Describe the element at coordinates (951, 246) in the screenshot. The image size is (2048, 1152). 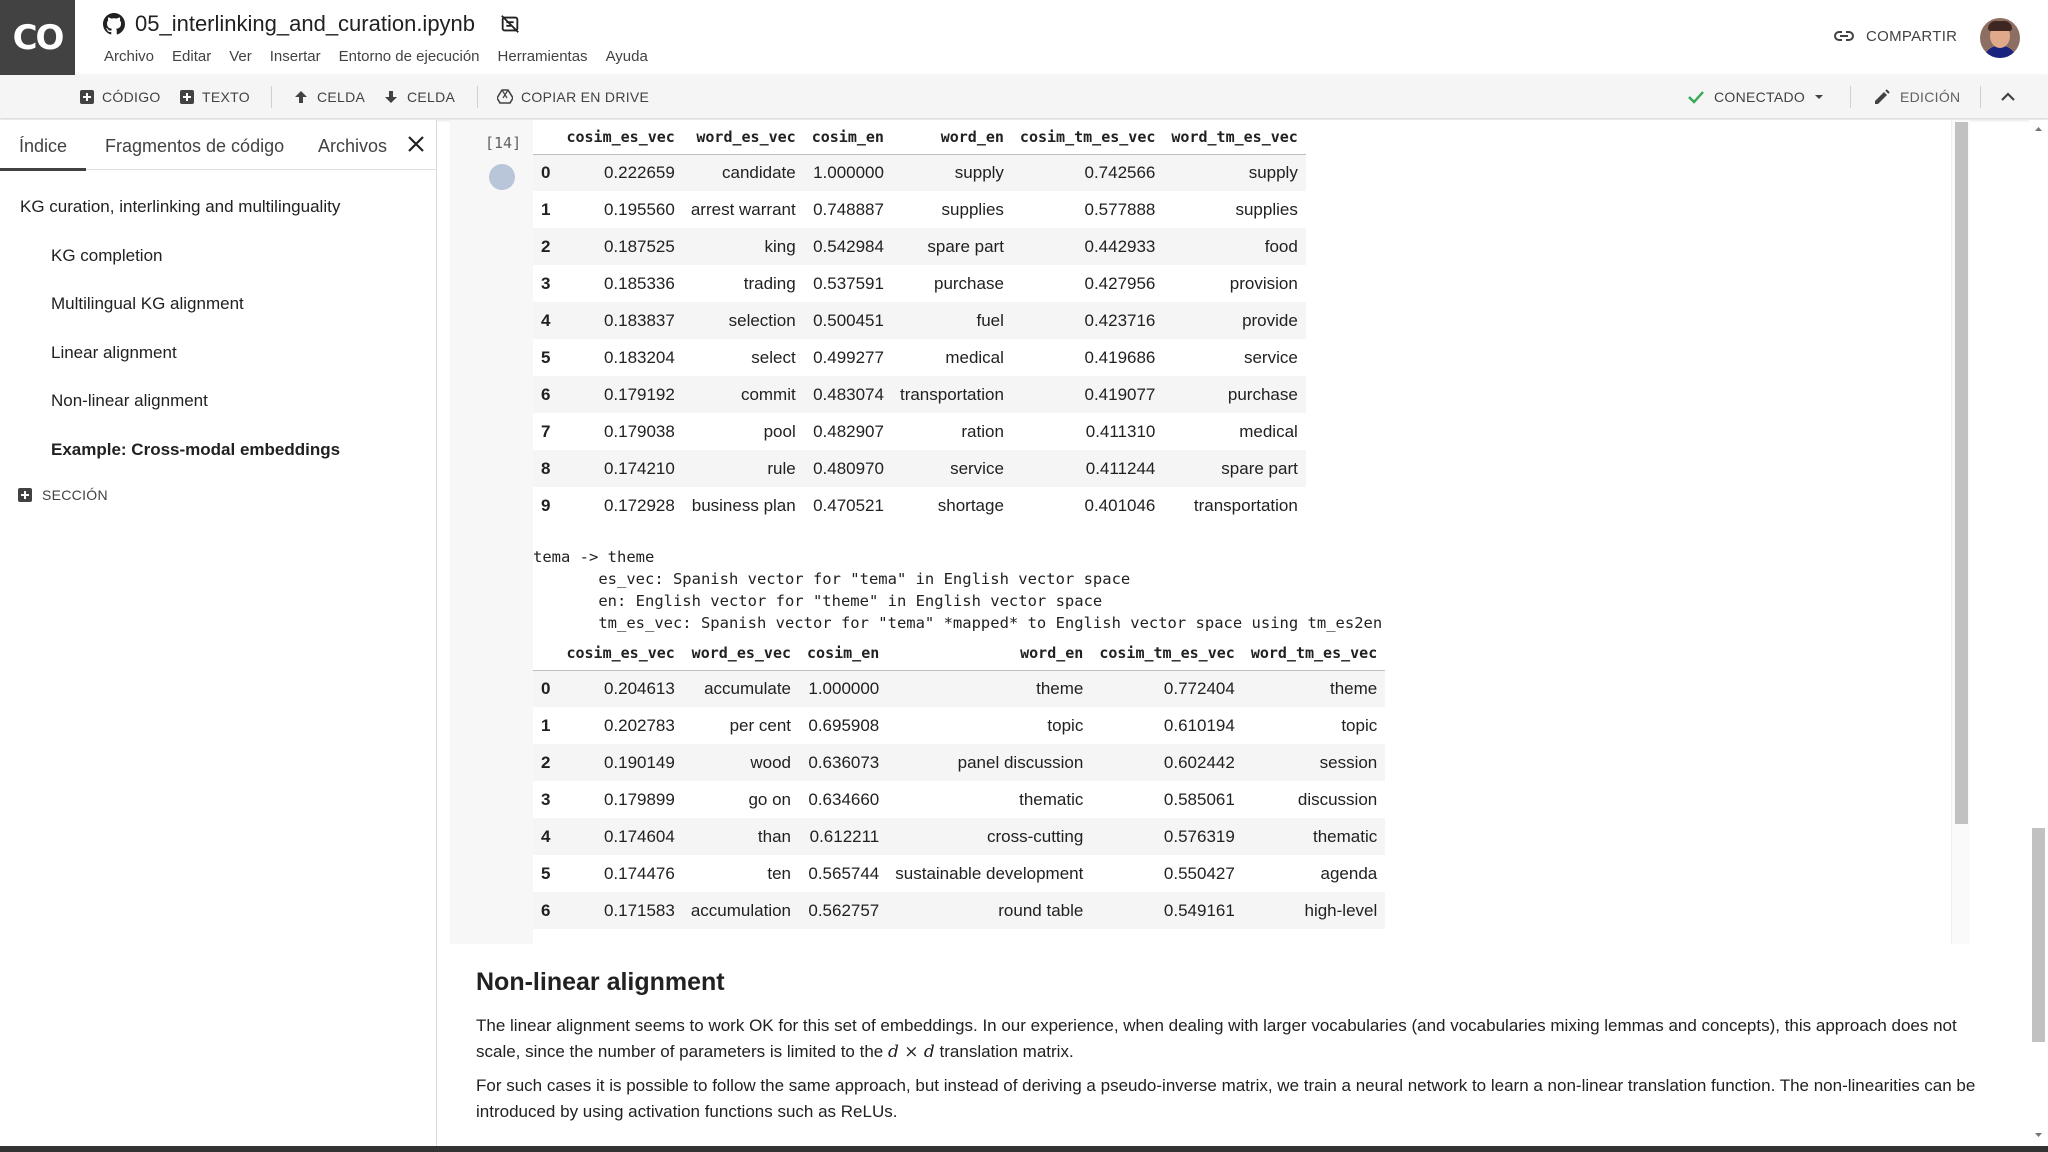
I see `table-cell: spare part` at that location.